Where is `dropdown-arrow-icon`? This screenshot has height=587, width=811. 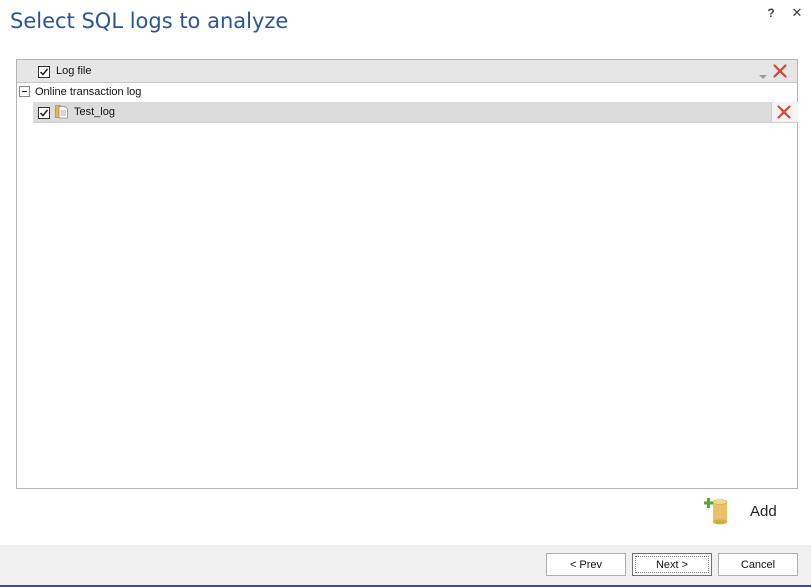 dropdown-arrow-icon is located at coordinates (763, 73).